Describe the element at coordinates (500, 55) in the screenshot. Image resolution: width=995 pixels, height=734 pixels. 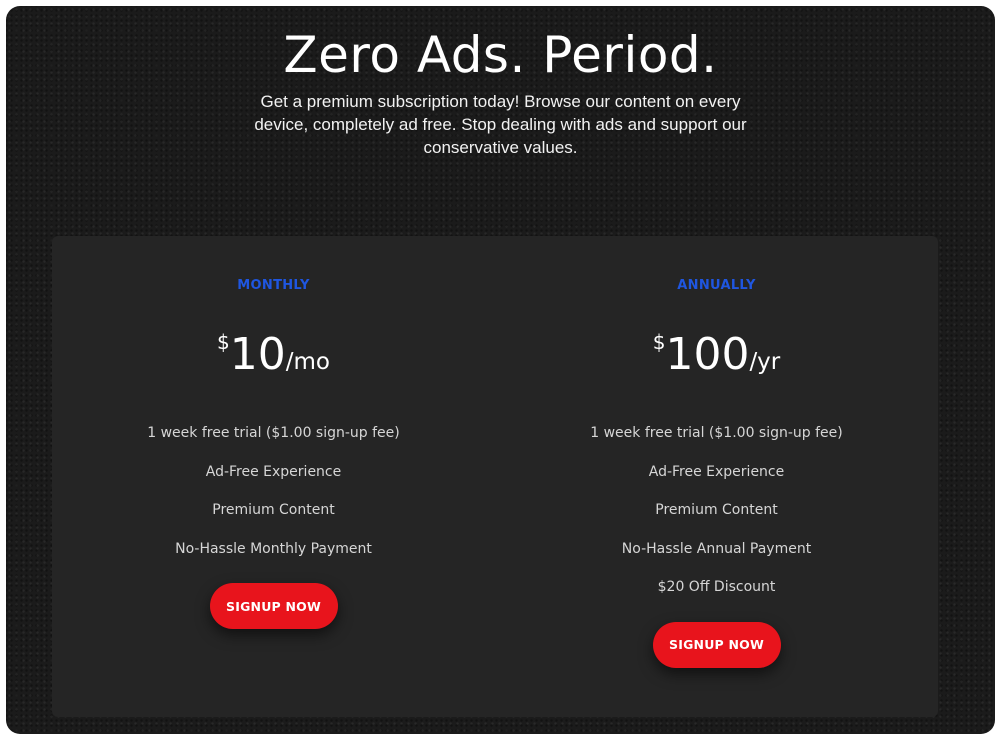
I see `page-title: Zero Ads. Period.` at that location.